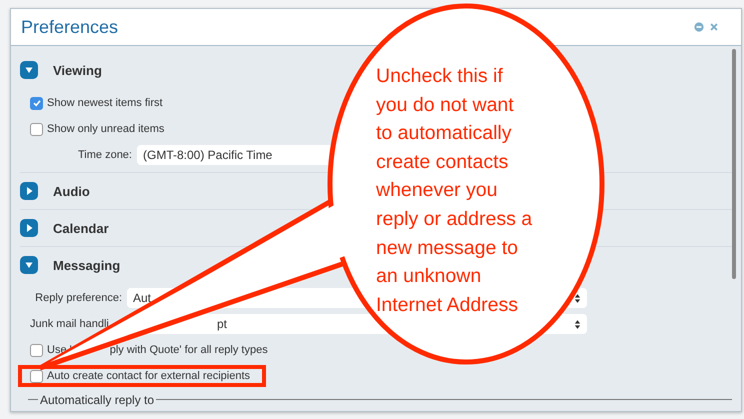 The image size is (744, 419). What do you see at coordinates (447, 248) in the screenshot?
I see `callout-text-line: new message to` at bounding box center [447, 248].